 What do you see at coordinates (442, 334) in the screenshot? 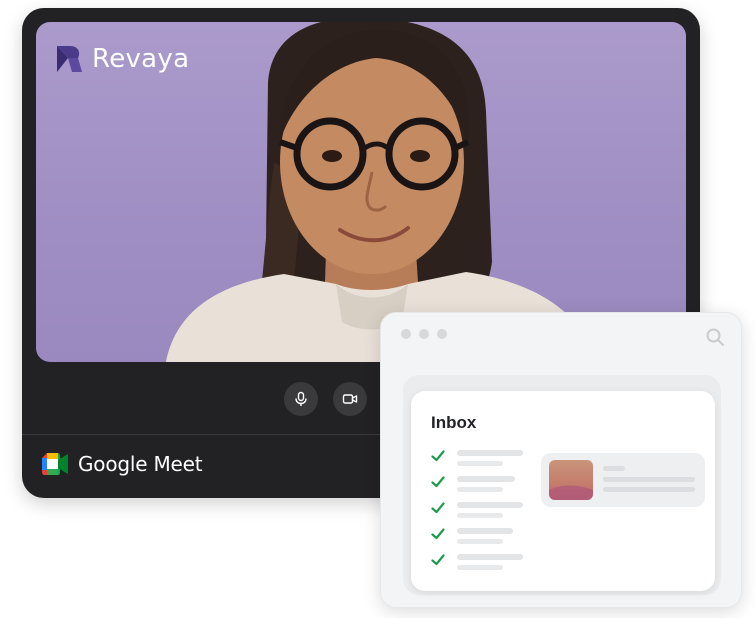
I see `maximize-window-button` at bounding box center [442, 334].